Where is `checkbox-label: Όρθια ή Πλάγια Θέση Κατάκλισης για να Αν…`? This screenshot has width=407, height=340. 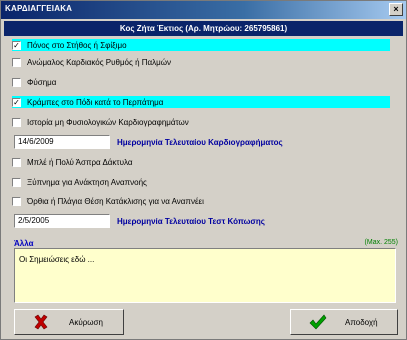
checkbox-label: Όρθια ή Πλάγια Θέση Κατάκλισης για να Αν… is located at coordinates (115, 201).